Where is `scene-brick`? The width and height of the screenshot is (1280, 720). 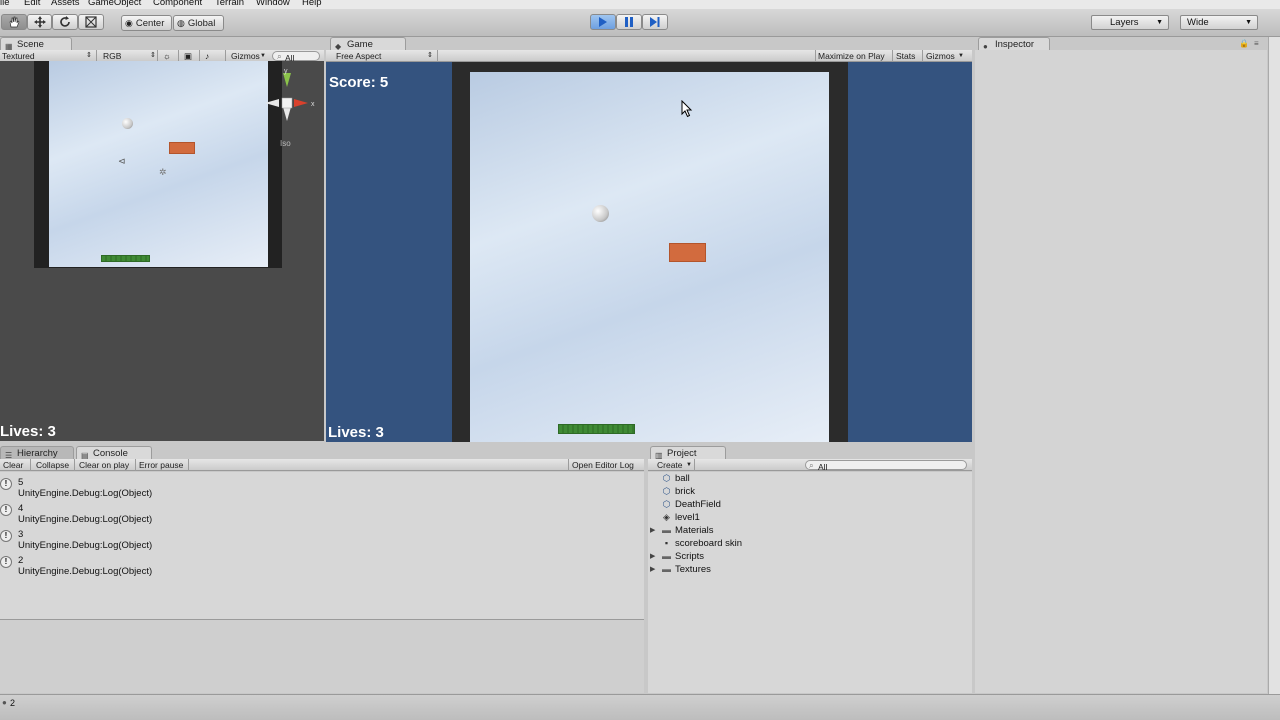
scene-brick is located at coordinates (182, 148).